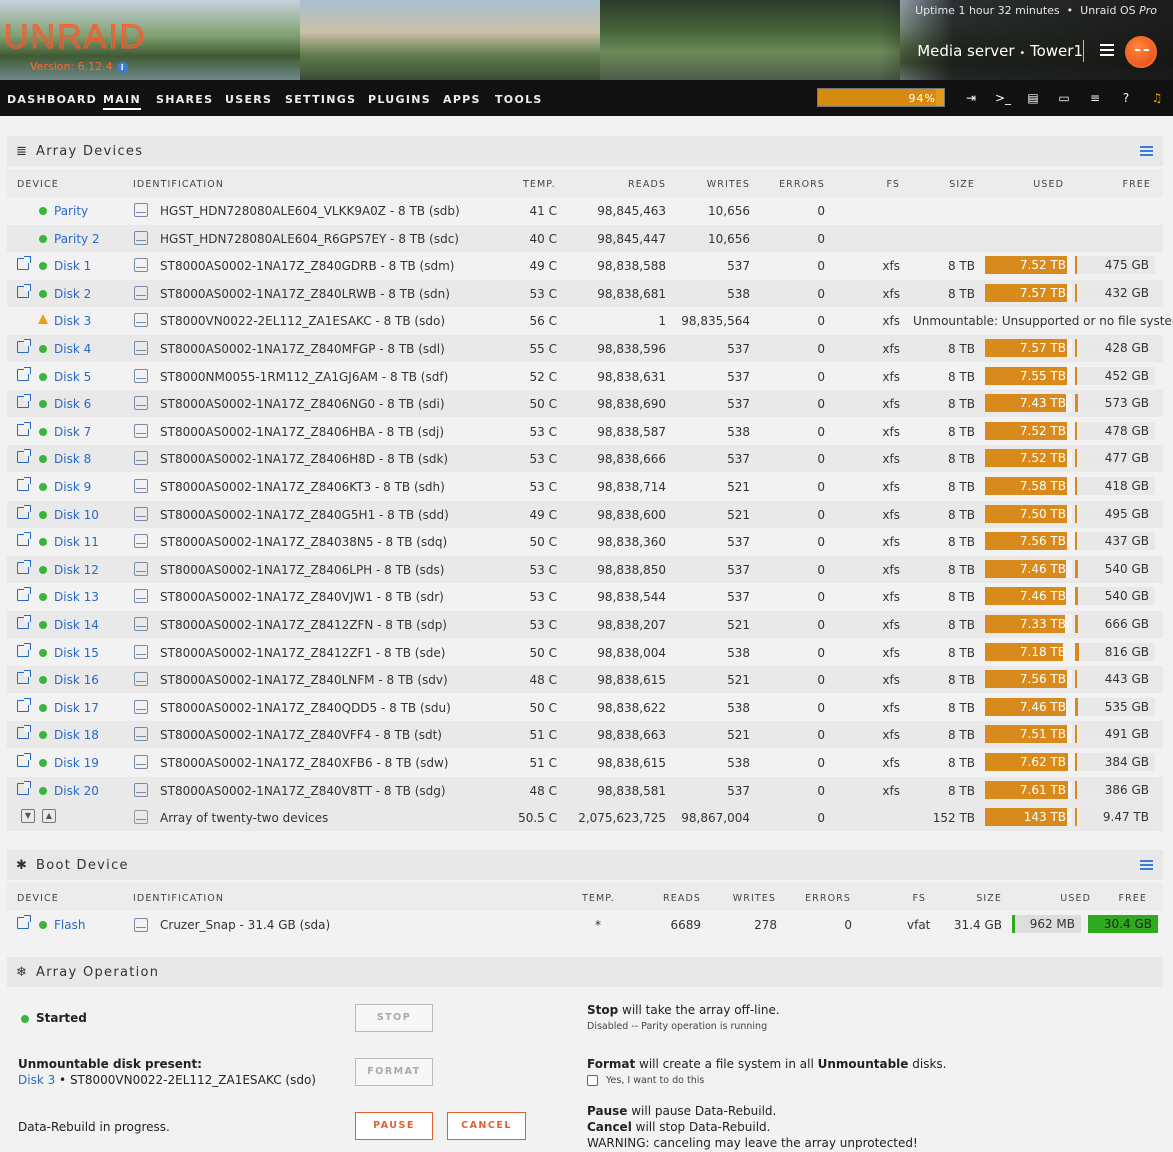 The width and height of the screenshot is (1173, 1152). What do you see at coordinates (76, 708) in the screenshot?
I see `device-name: Disk 17` at bounding box center [76, 708].